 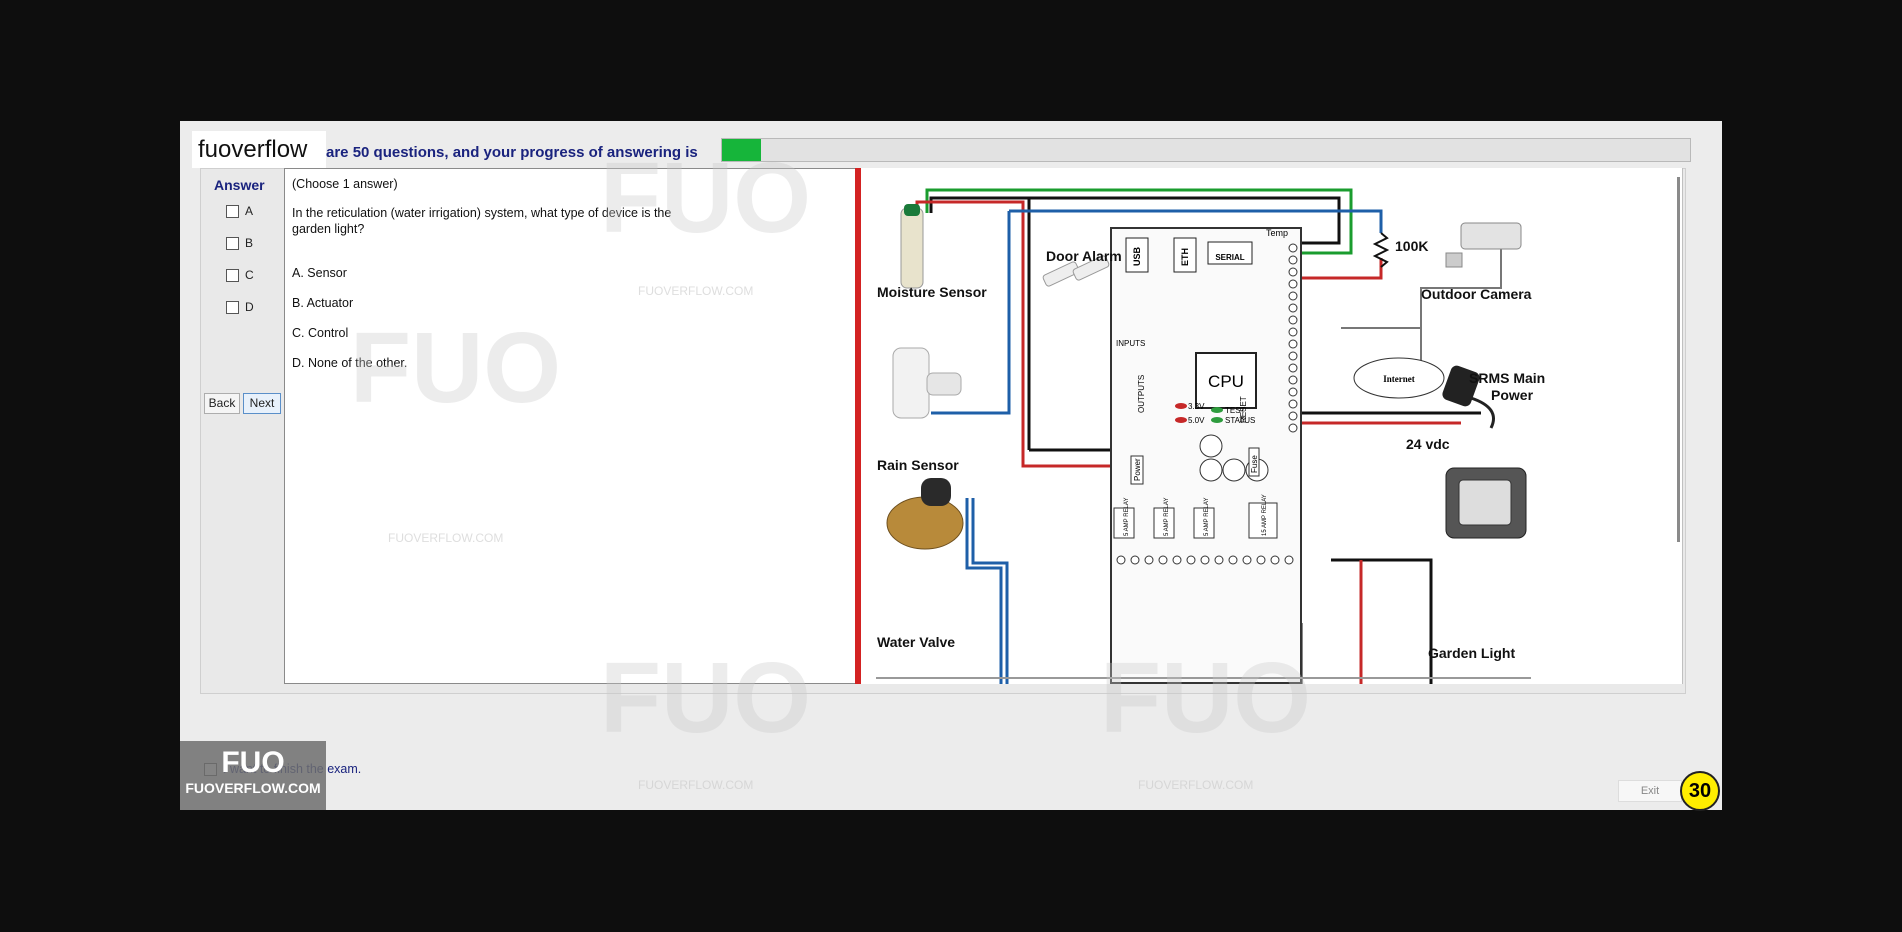 I want to click on moisture-sensor-icon, so click(x=912, y=246).